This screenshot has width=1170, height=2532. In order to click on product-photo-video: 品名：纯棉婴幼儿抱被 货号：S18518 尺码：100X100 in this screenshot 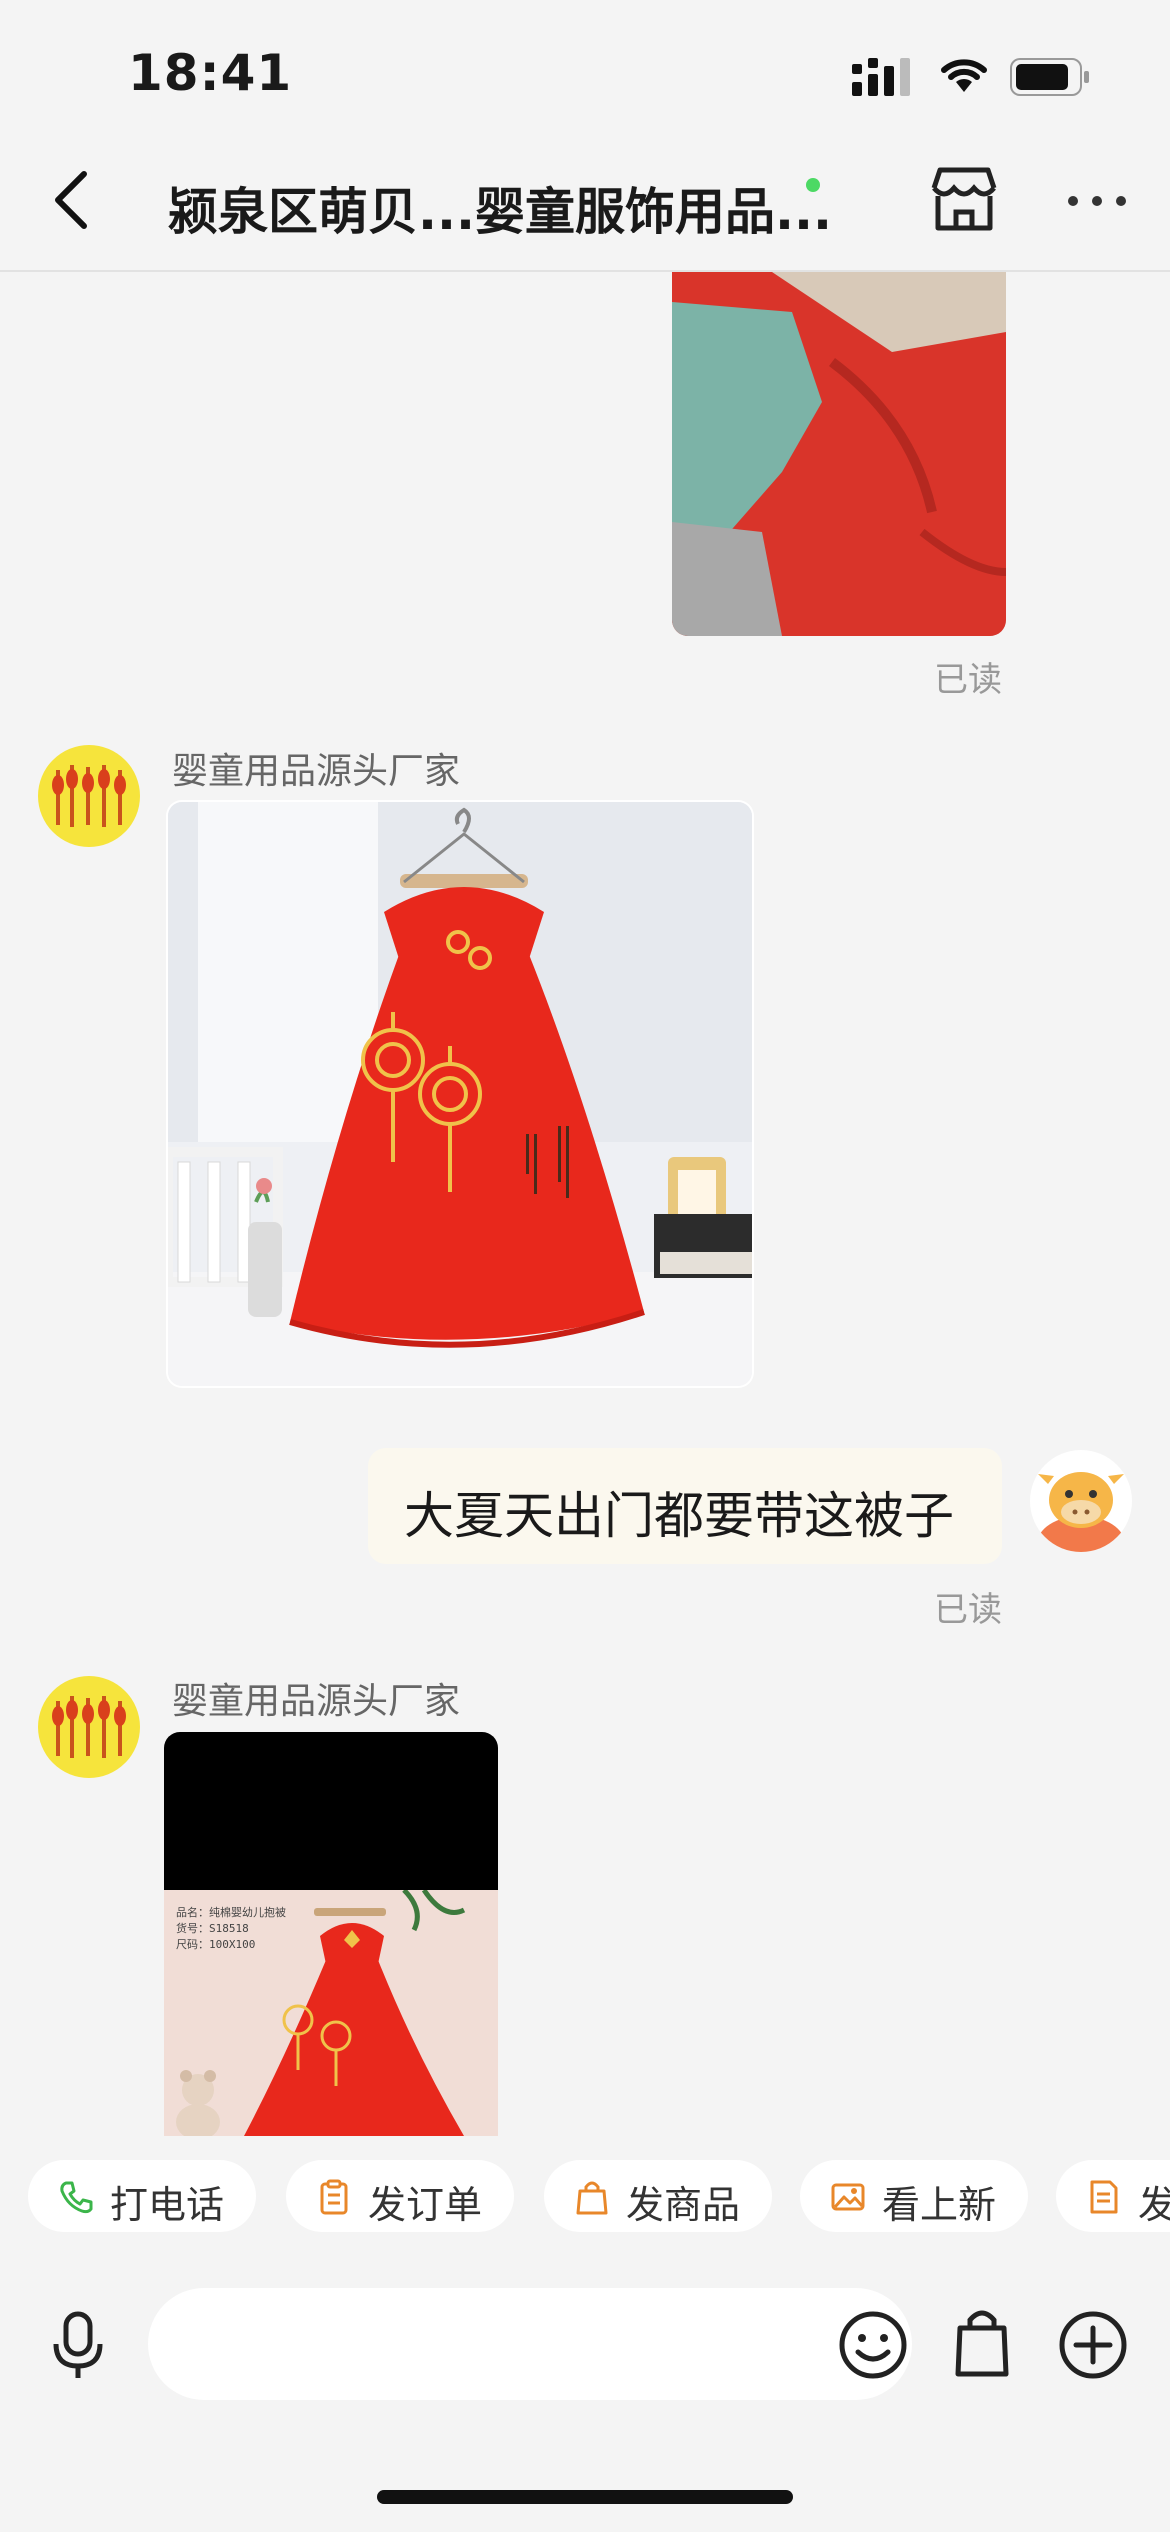, I will do `click(331, 1934)`.